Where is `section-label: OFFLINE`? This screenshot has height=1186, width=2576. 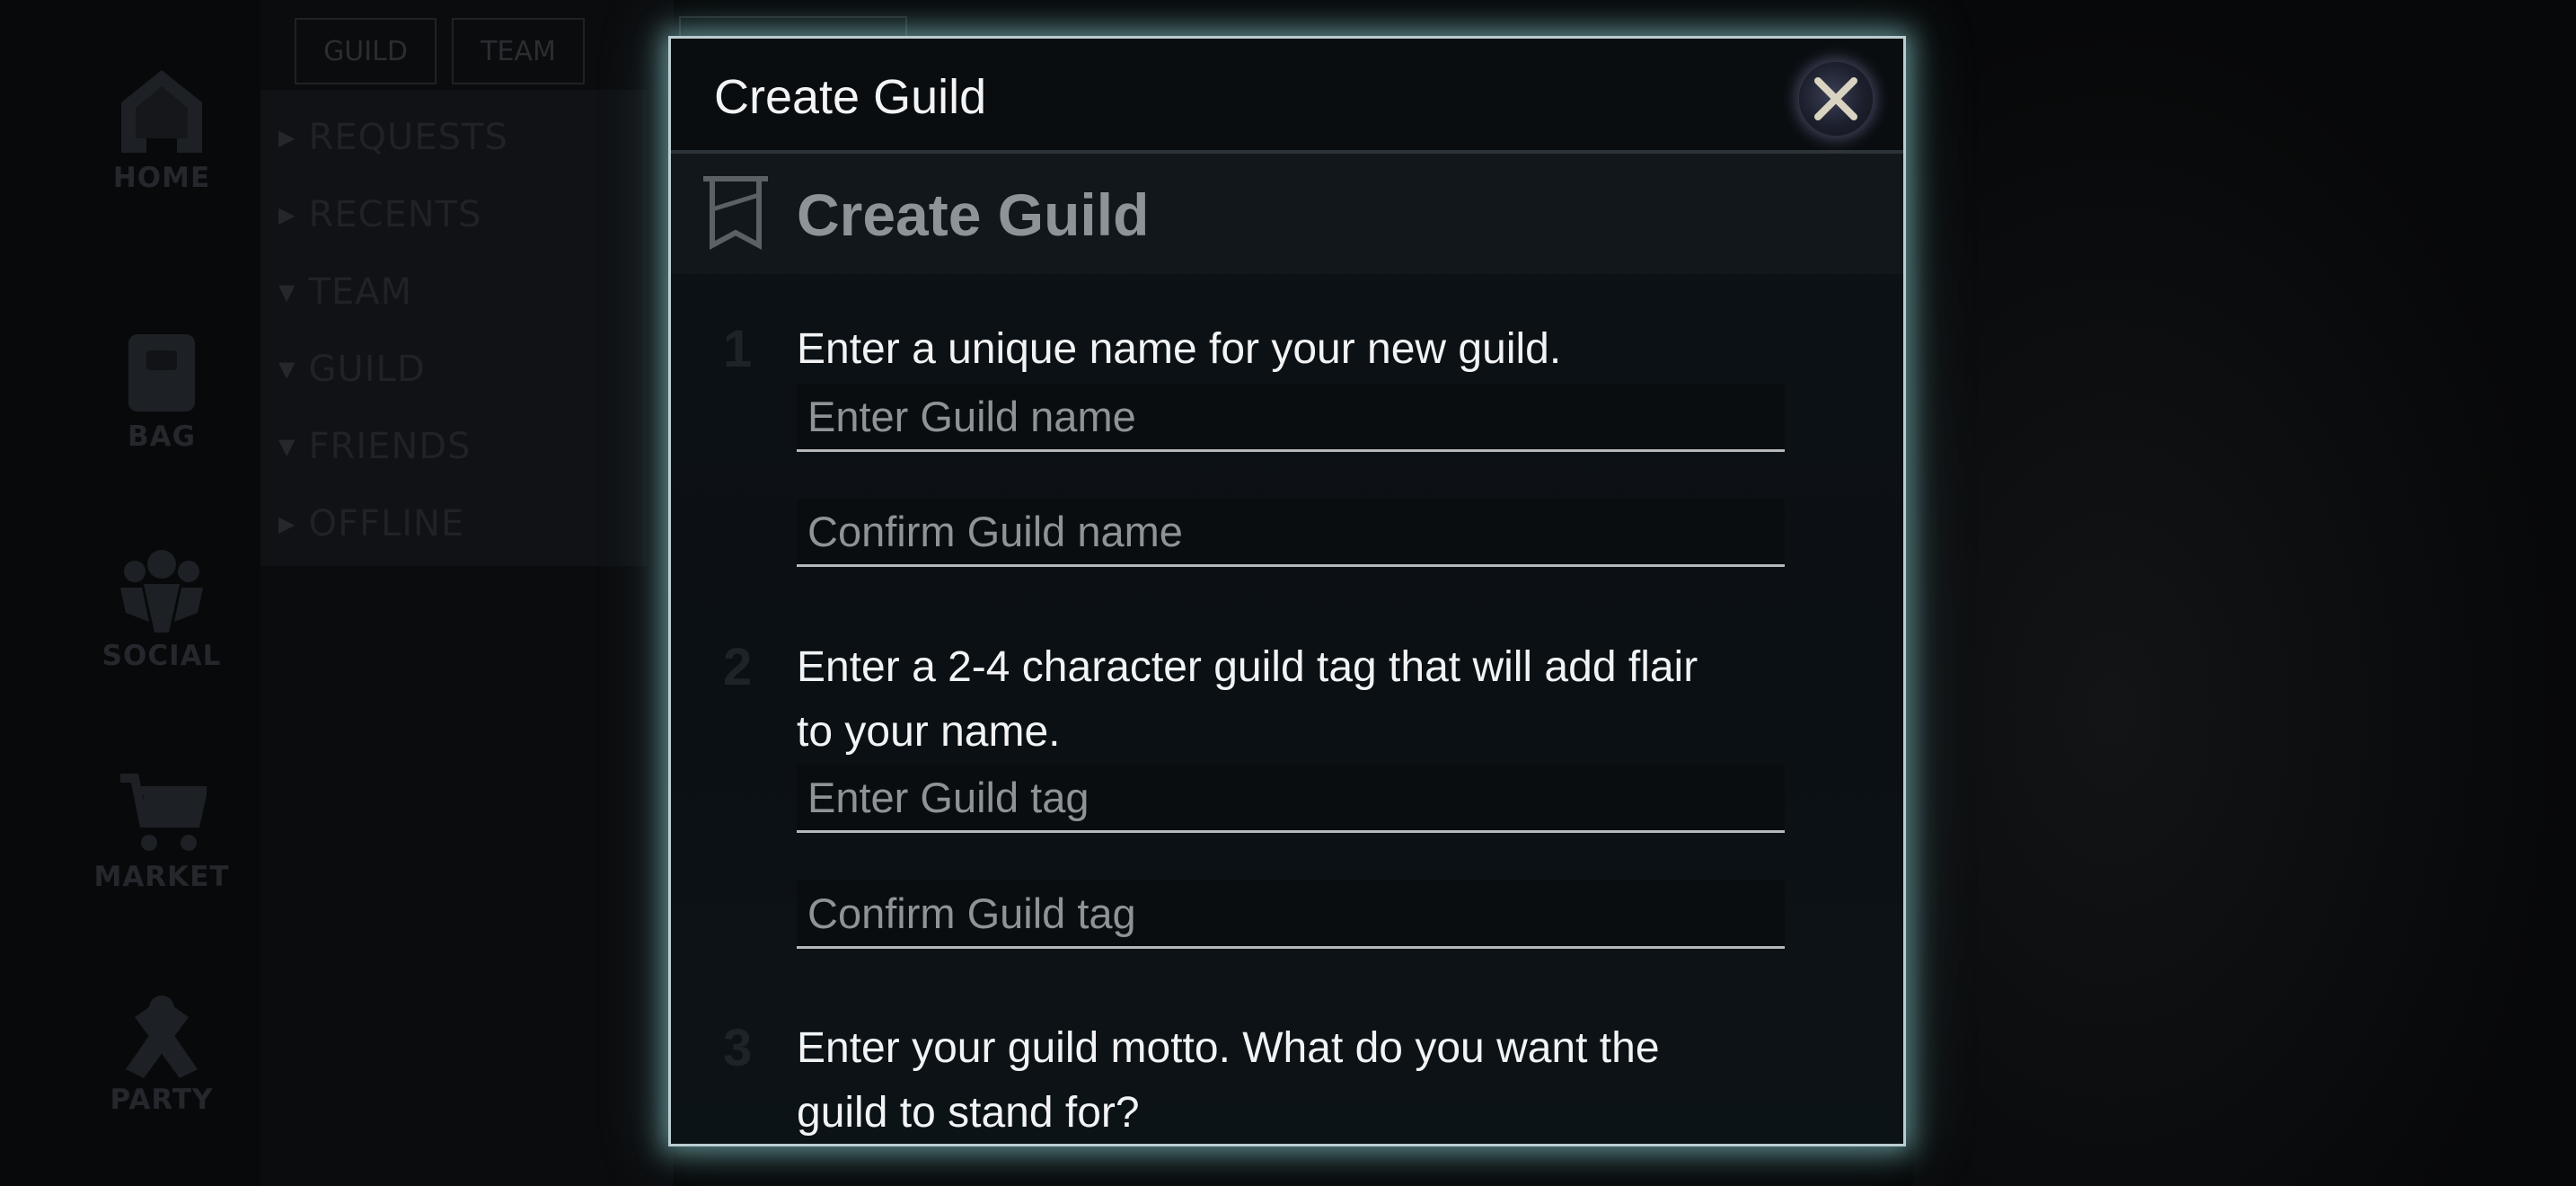
section-label: OFFLINE is located at coordinates (386, 523).